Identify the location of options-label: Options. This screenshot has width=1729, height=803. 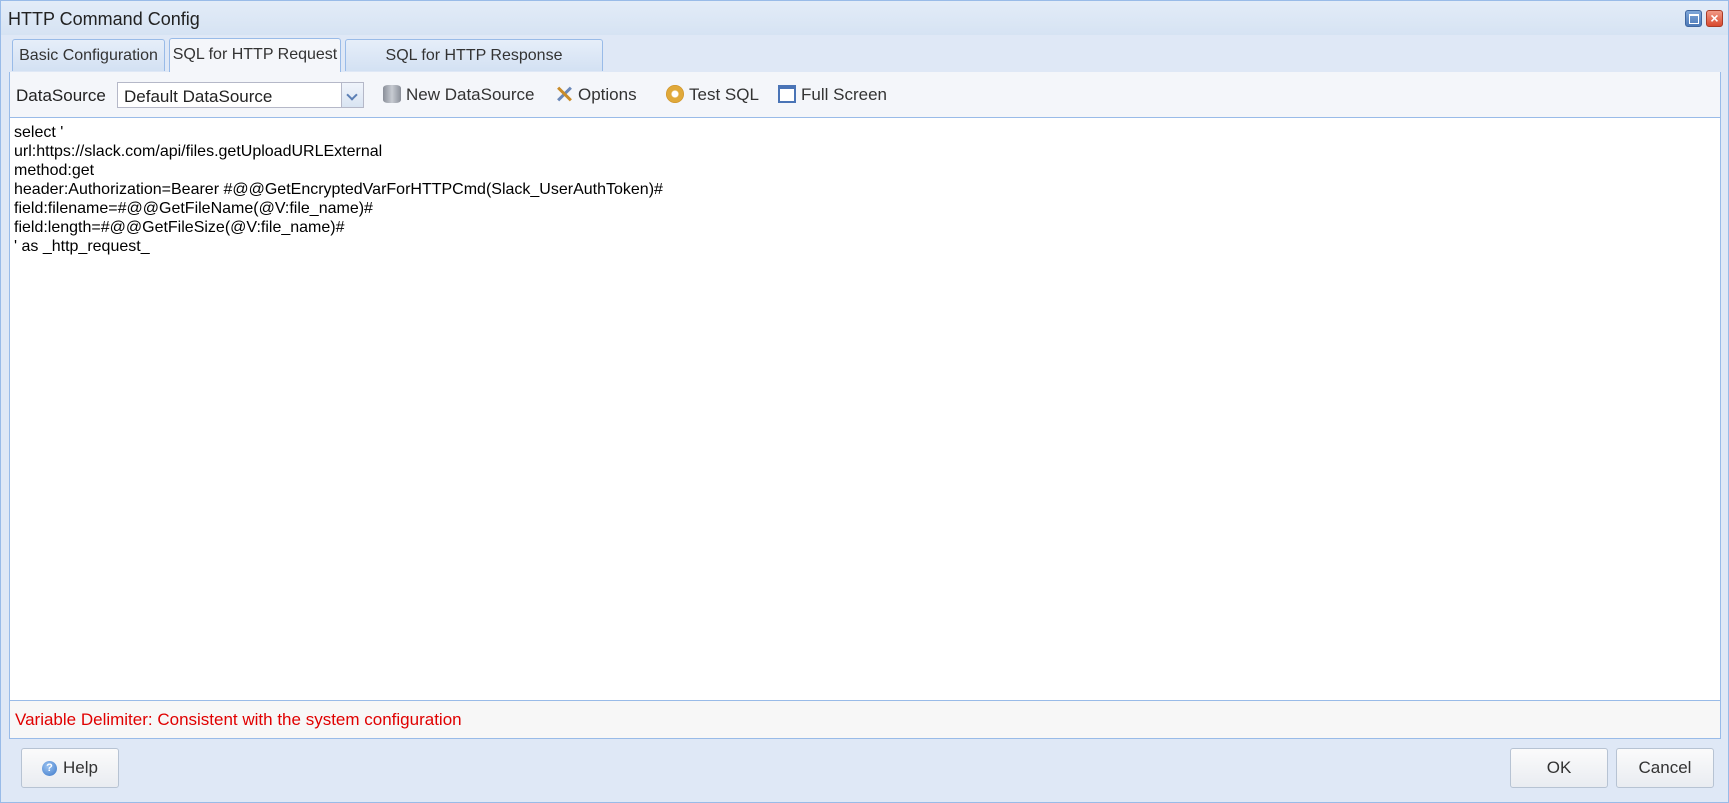
(607, 94).